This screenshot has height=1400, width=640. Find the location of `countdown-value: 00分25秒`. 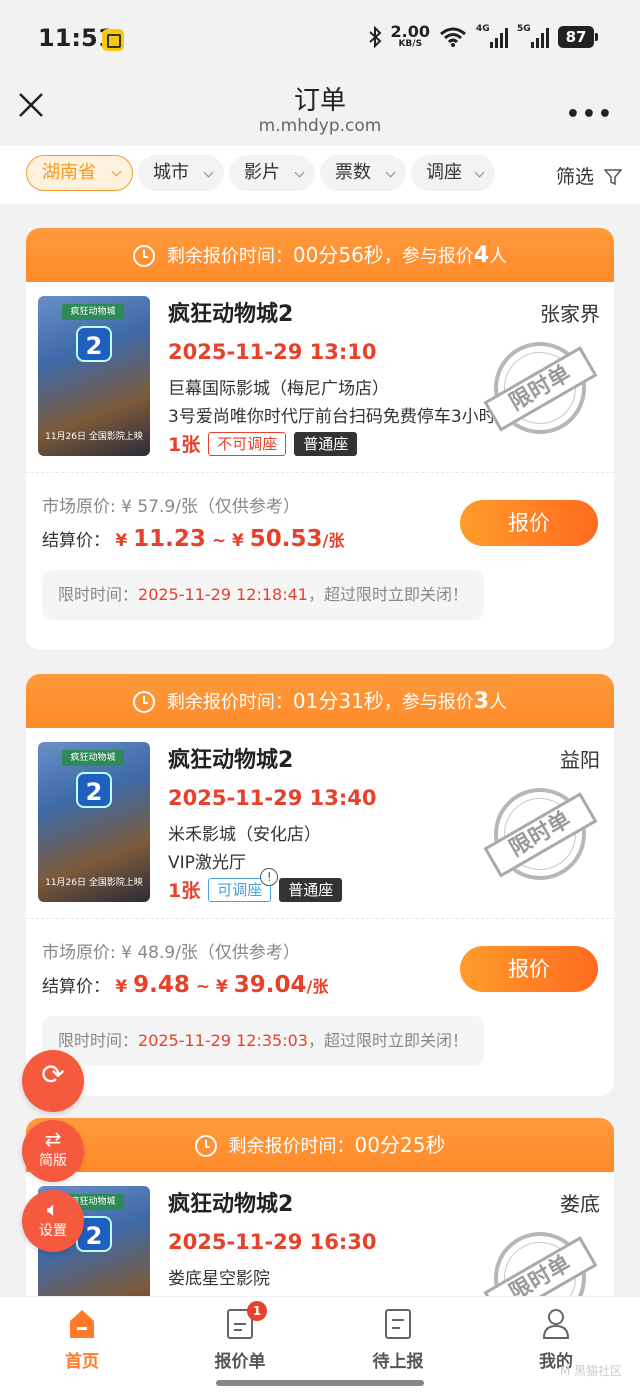

countdown-value: 00分25秒 is located at coordinates (400, 1145).